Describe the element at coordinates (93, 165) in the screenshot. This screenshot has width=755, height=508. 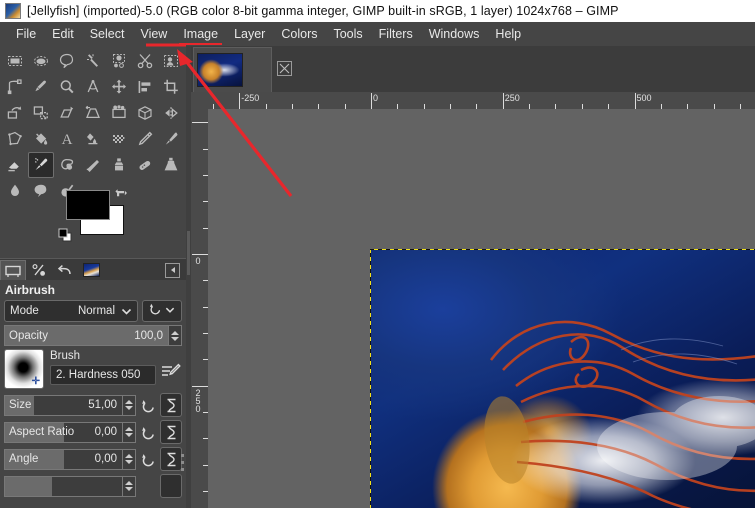
I see `mypaint-brush-icon` at that location.